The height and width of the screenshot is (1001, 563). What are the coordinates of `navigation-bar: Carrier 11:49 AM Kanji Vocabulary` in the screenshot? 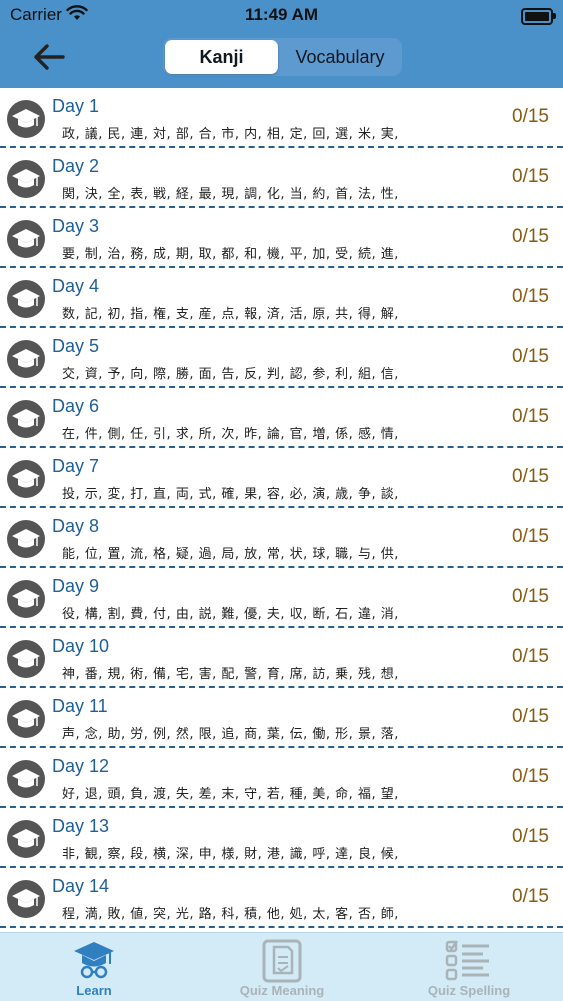 It's located at (281, 44).